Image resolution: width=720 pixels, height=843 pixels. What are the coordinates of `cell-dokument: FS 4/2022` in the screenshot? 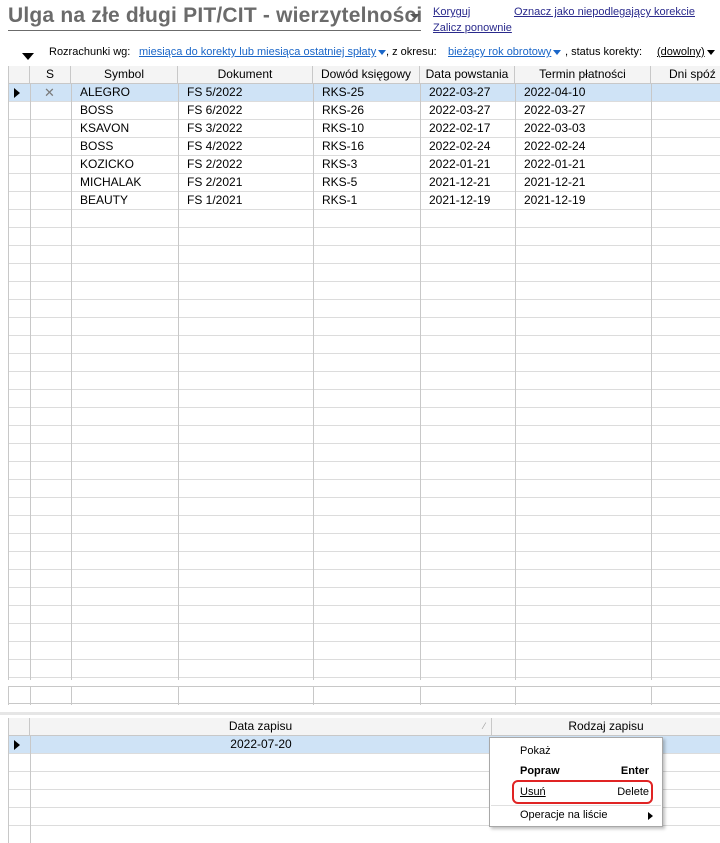 It's located at (245, 147).